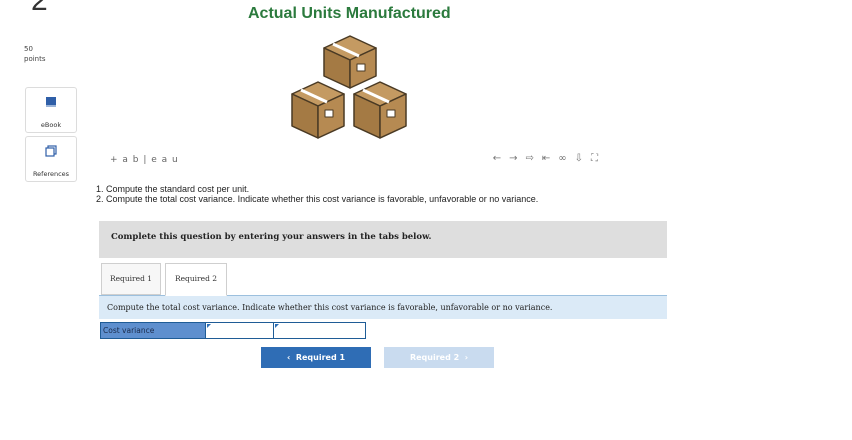  What do you see at coordinates (51, 174) in the screenshot?
I see `references-label: References` at bounding box center [51, 174].